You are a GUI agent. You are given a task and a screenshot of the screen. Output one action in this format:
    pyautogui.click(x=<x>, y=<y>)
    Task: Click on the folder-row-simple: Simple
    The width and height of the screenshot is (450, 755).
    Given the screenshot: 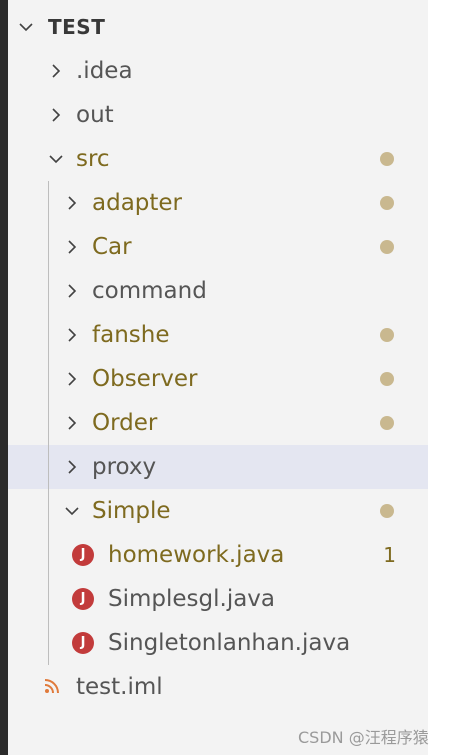 What is the action you would take?
    pyautogui.click(x=218, y=511)
    